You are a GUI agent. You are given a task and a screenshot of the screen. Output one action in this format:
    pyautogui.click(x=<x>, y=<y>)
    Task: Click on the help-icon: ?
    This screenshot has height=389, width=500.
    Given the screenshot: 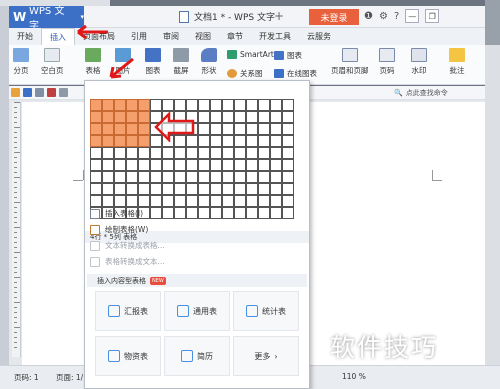 What is the action you would take?
    pyautogui.click(x=396, y=16)
    